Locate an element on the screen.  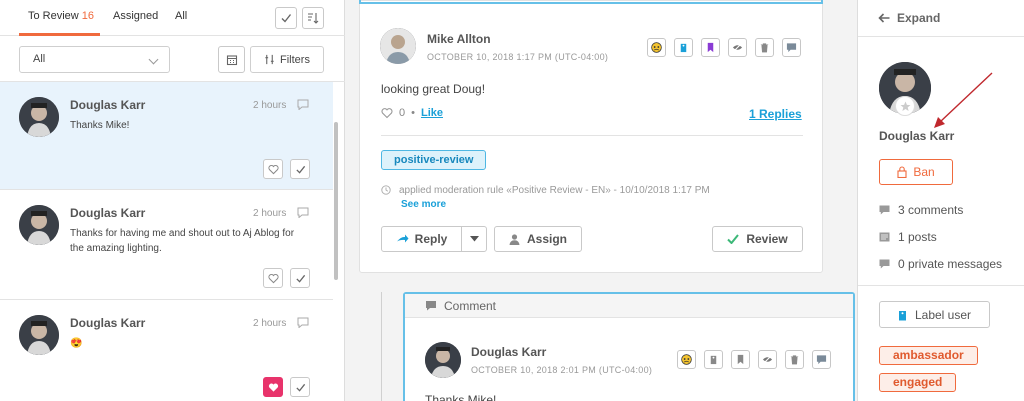
tab-to-review: To Review 16 is located at coordinates (61, 16).